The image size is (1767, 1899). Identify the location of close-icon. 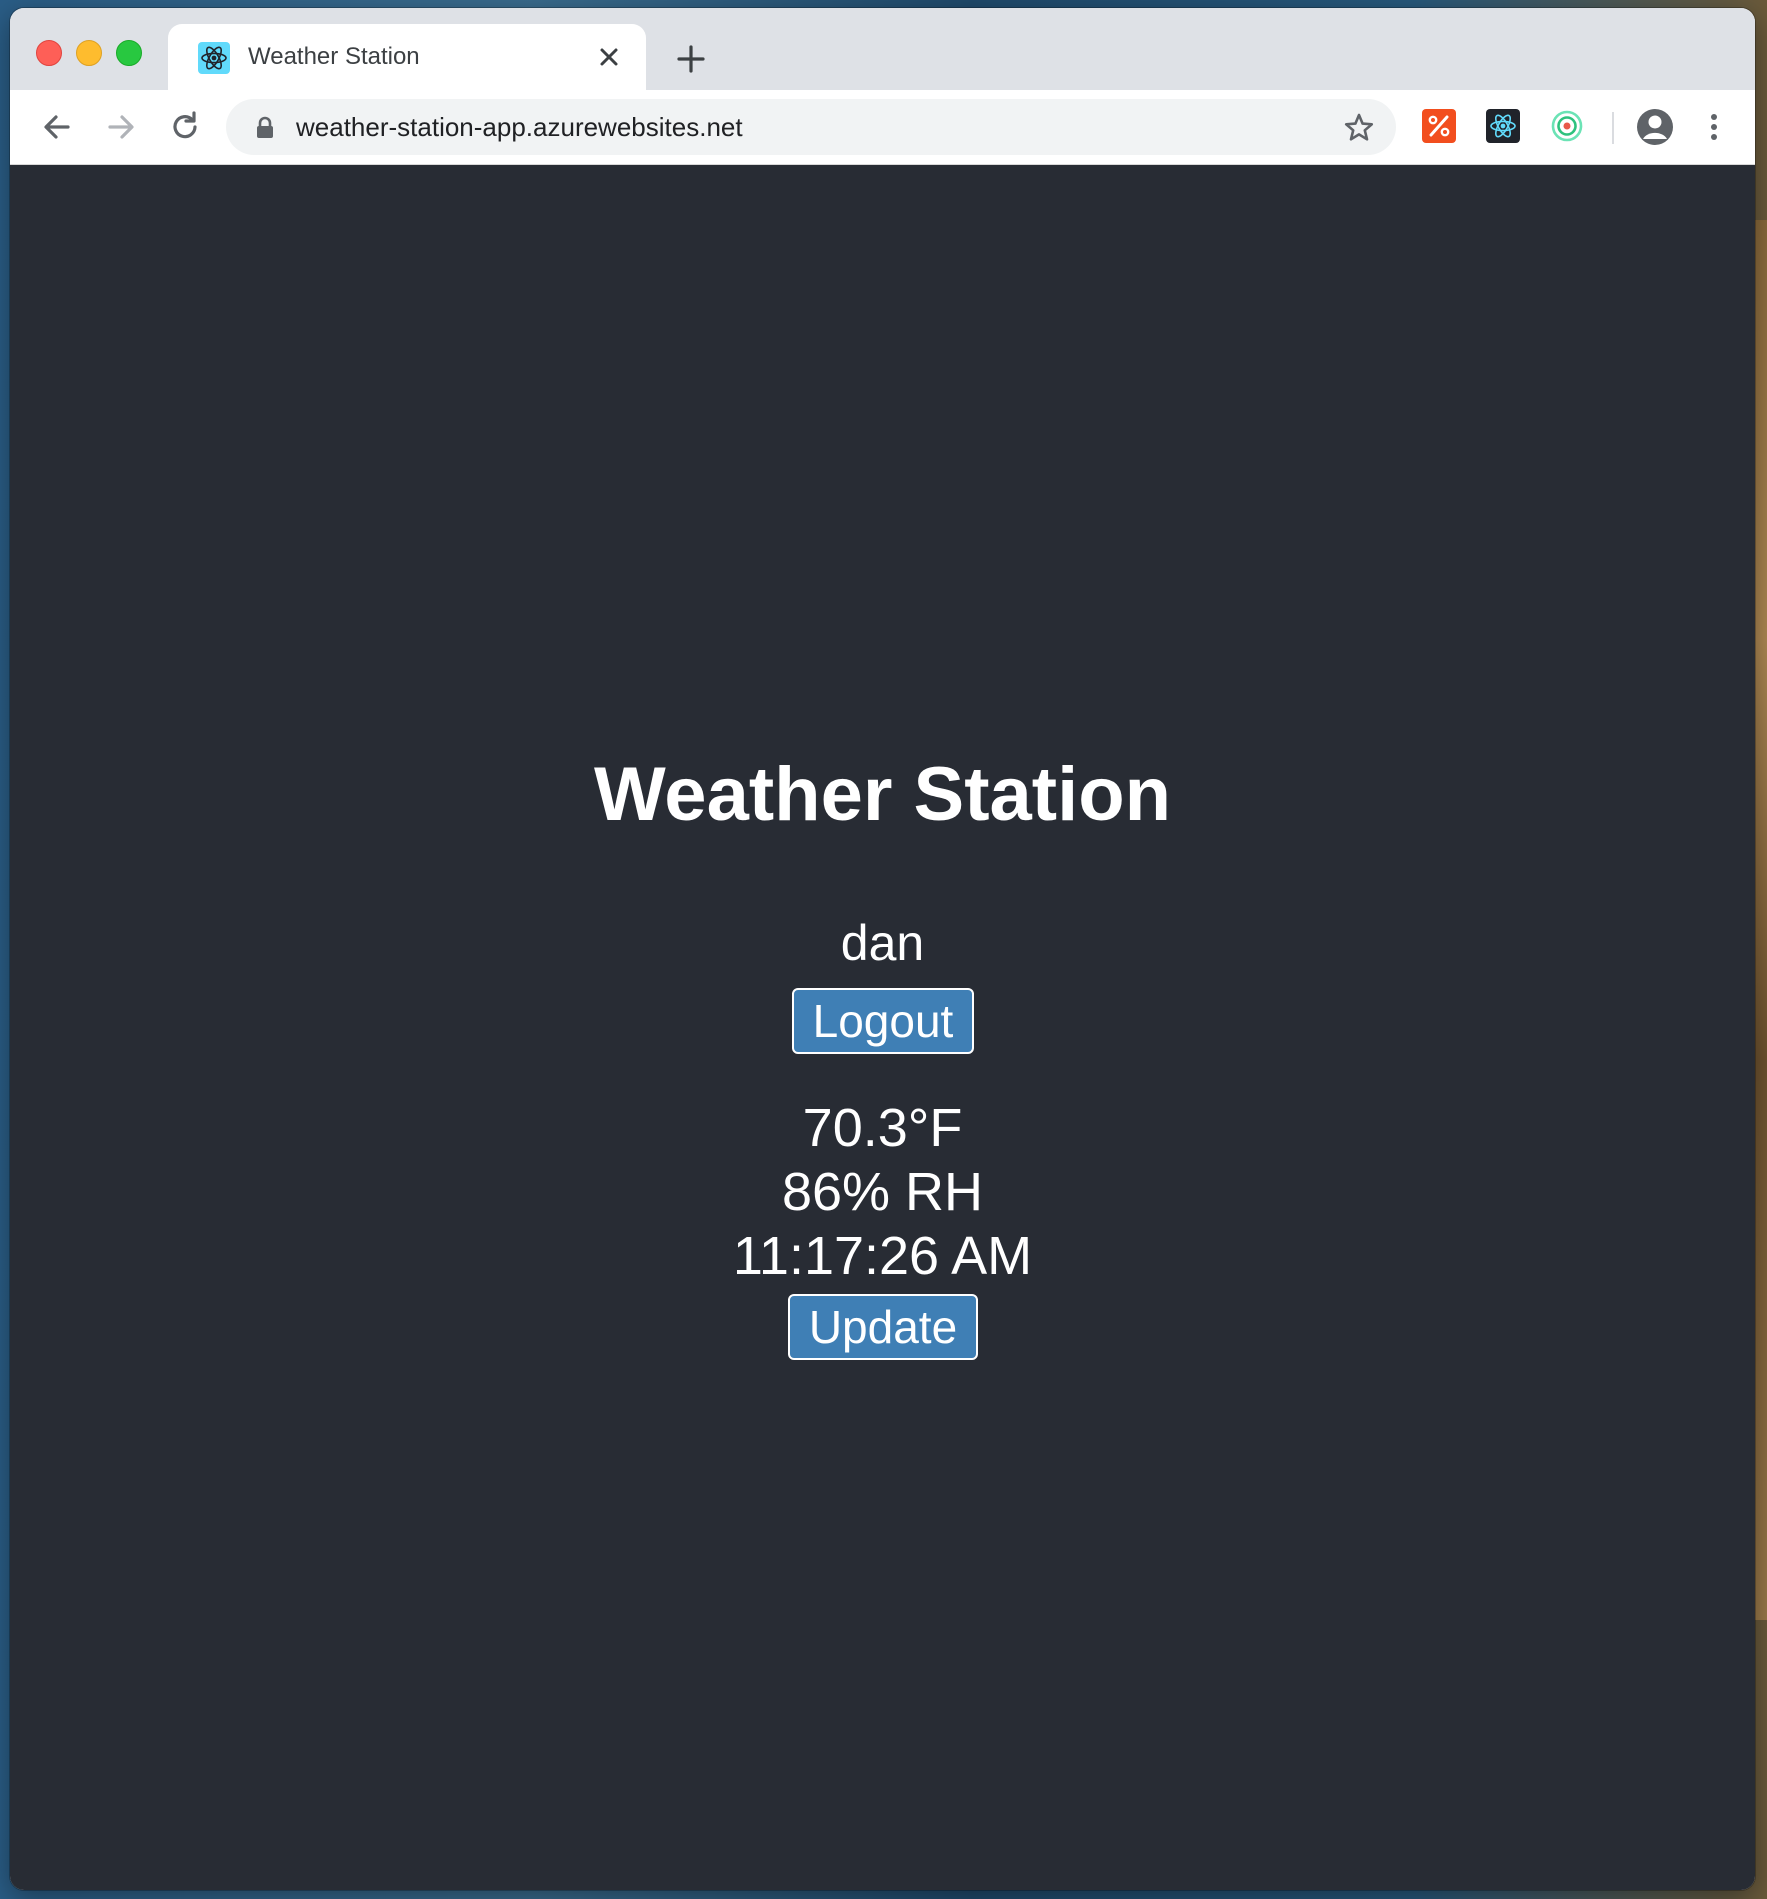
(609, 57).